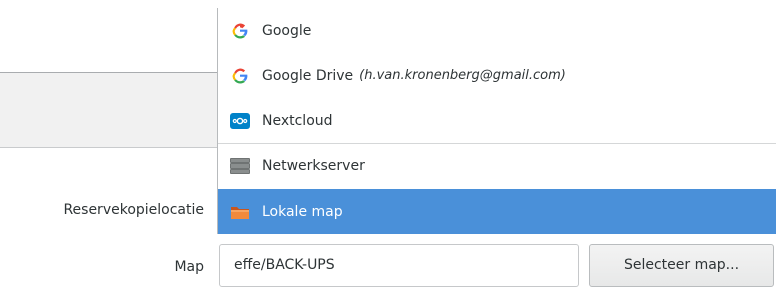 This screenshot has height=295, width=776. Describe the element at coordinates (189, 267) in the screenshot. I see `folder-label: Map` at that location.